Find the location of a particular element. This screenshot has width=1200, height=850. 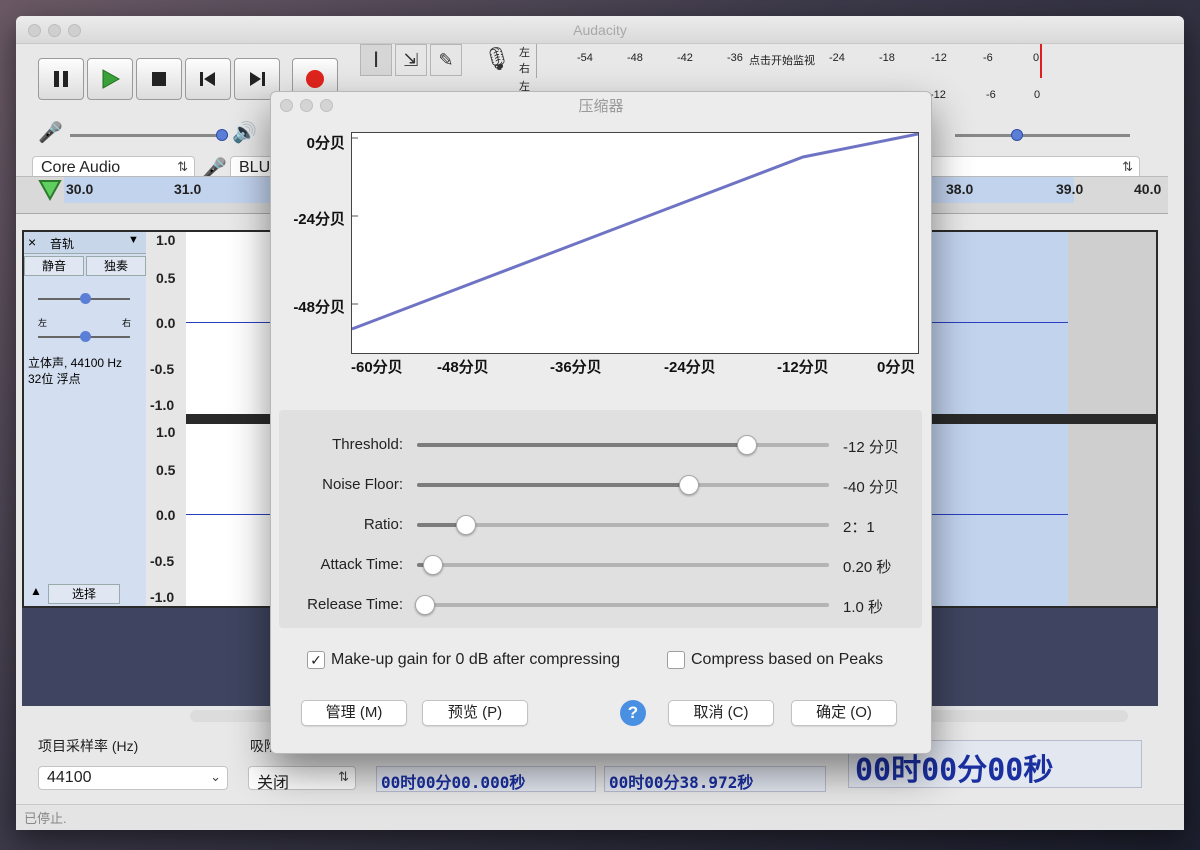

makeup-gain-checkbox: ✓ is located at coordinates (316, 660).